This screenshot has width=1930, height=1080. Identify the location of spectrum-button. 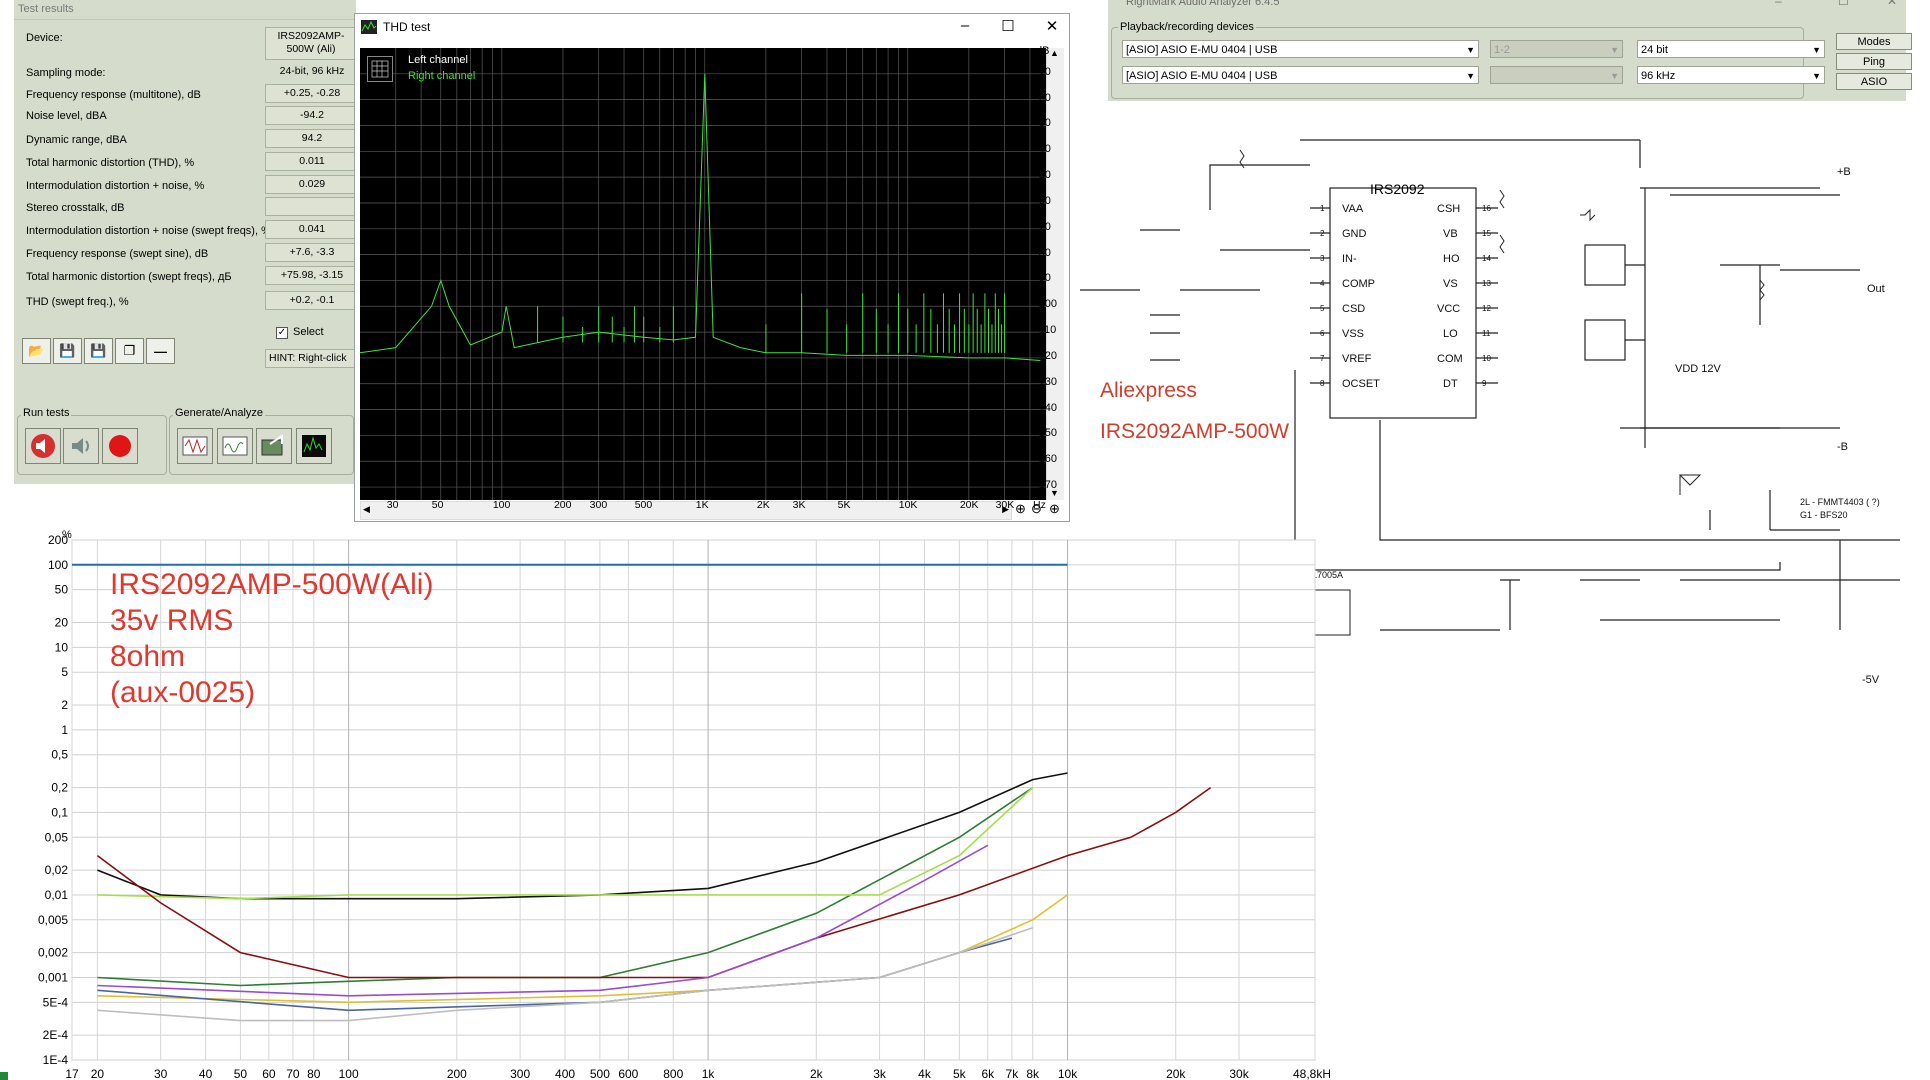
(314, 446).